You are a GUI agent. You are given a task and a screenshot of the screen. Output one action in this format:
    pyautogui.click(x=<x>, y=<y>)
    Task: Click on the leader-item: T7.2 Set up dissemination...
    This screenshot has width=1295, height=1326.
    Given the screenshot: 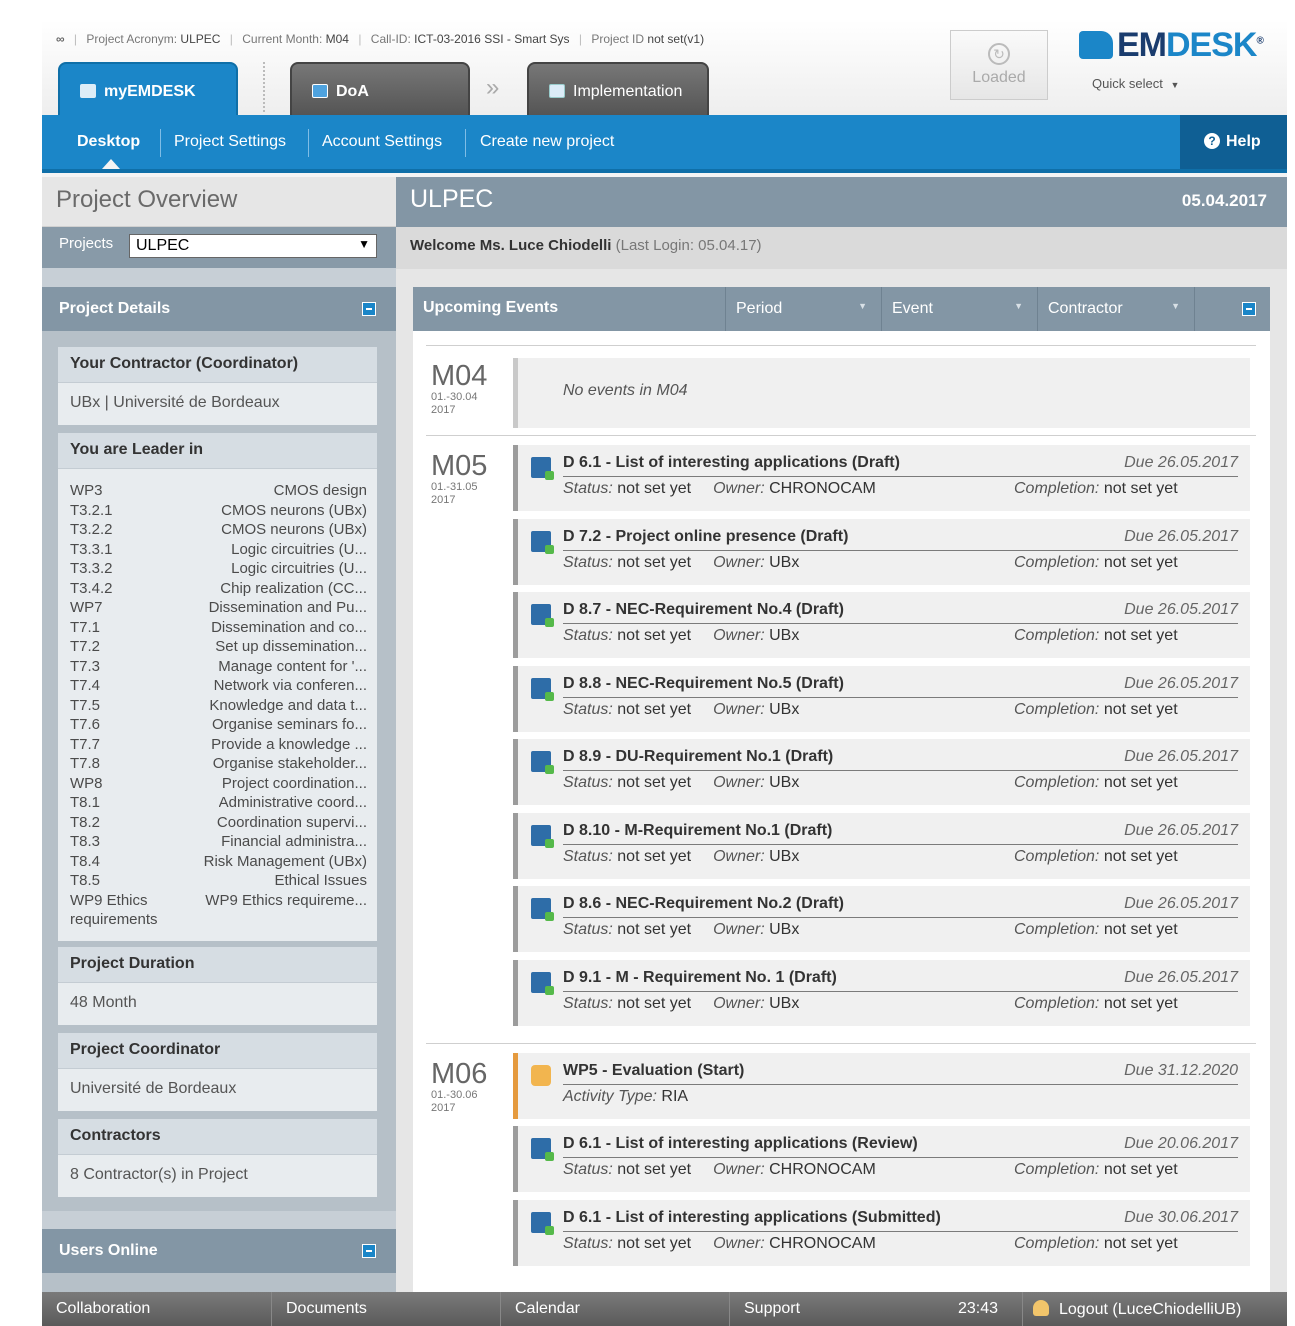 What is the action you would take?
    pyautogui.click(x=218, y=647)
    